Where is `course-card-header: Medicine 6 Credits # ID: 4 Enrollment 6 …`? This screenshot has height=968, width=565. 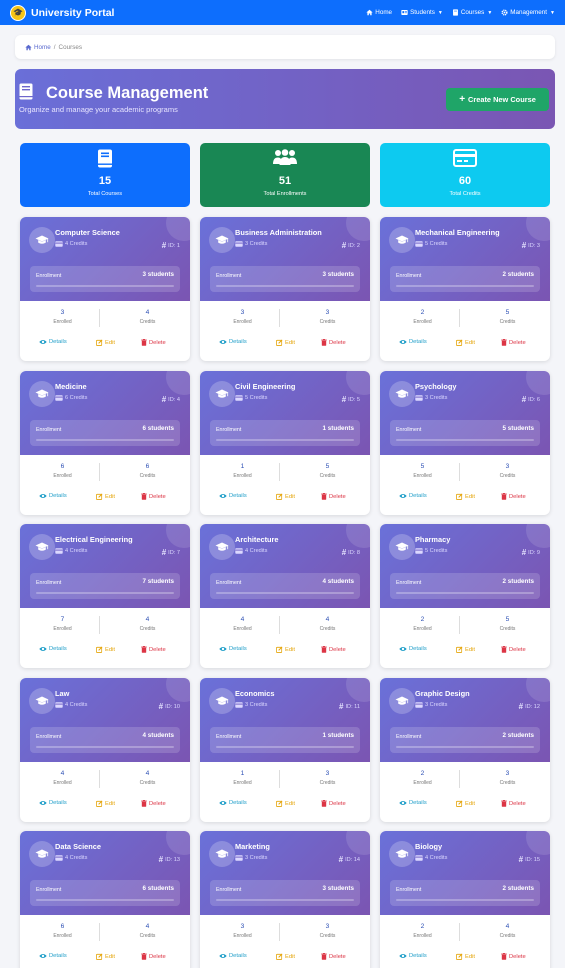 course-card-header: Medicine 6 Credits # ID: 4 Enrollment 6 … is located at coordinates (105, 413).